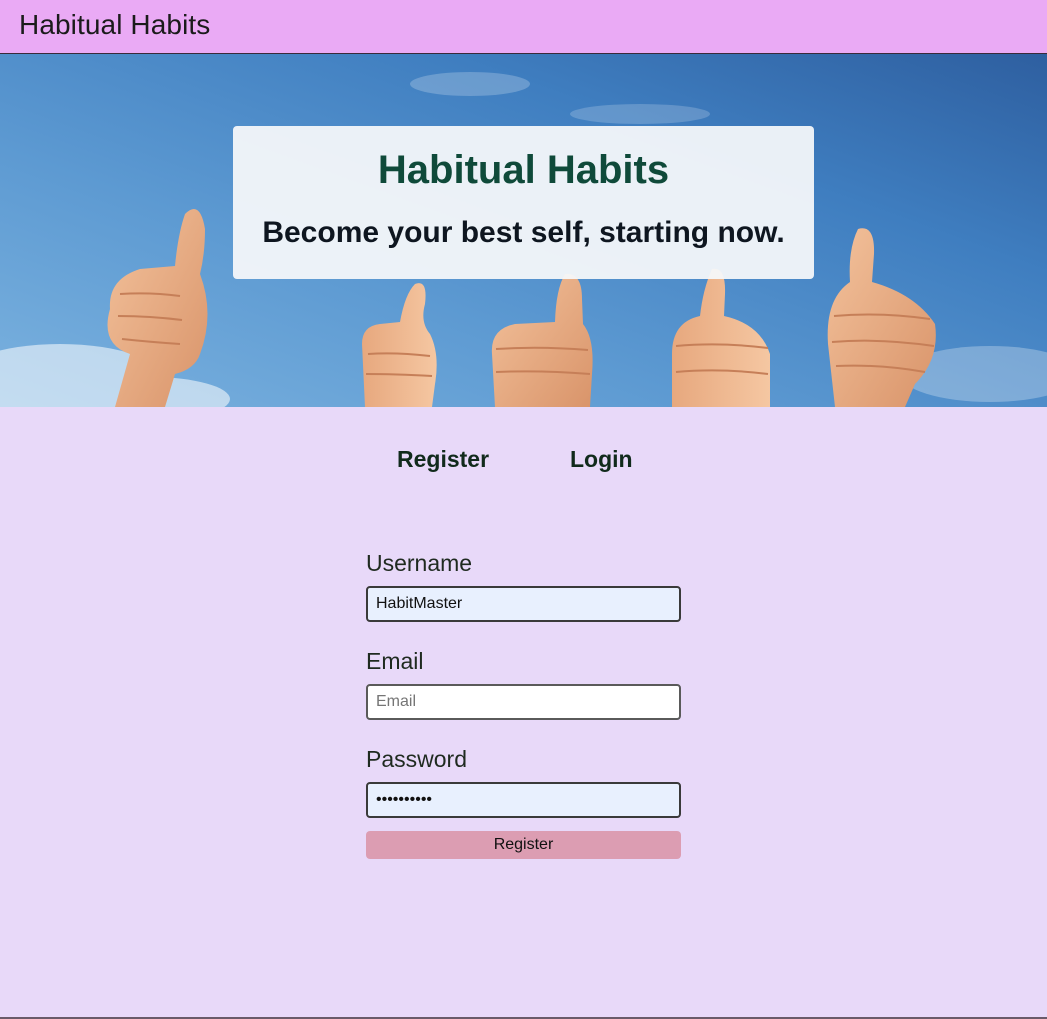 Image resolution: width=1047 pixels, height=1019 pixels. Describe the element at coordinates (523, 462) in the screenshot. I see `auth-tabs: Register Login` at that location.